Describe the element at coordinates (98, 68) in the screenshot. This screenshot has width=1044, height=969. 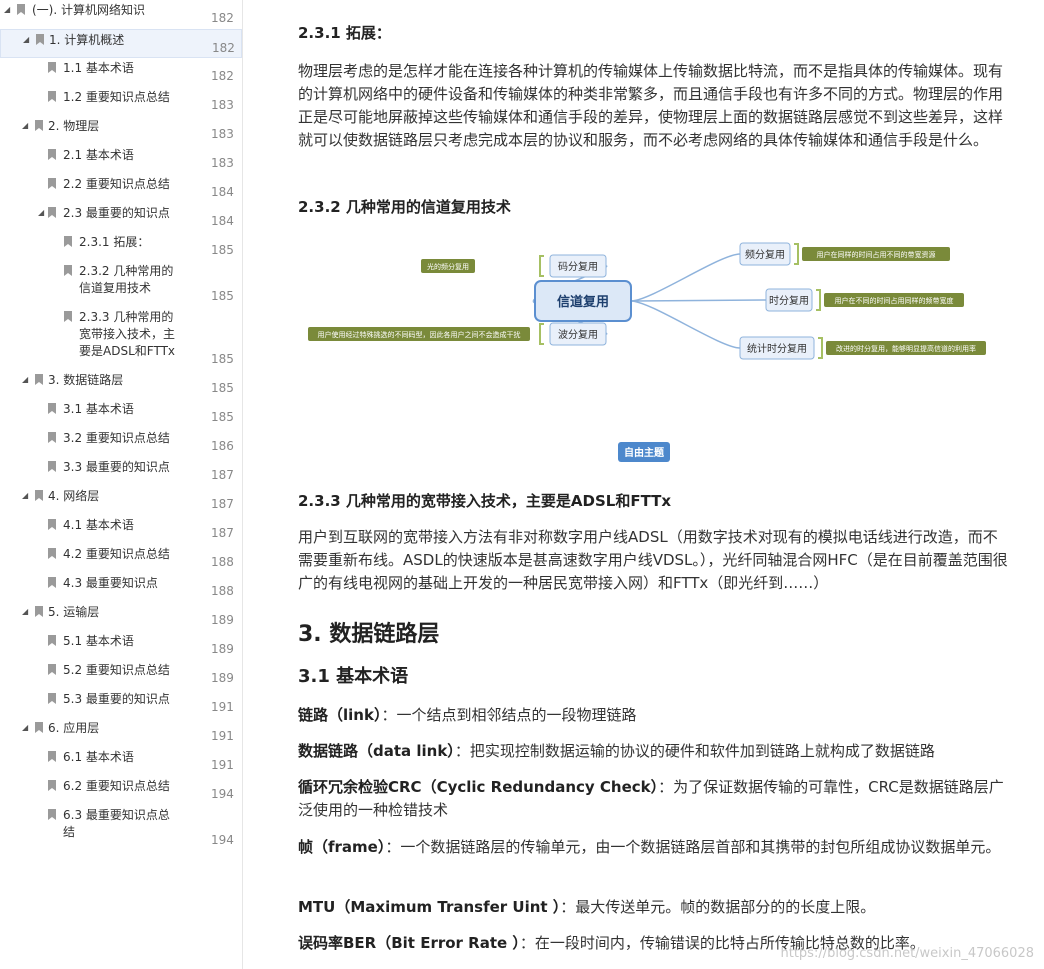
I see `toc-item-label: 1.1 基本术语` at that location.